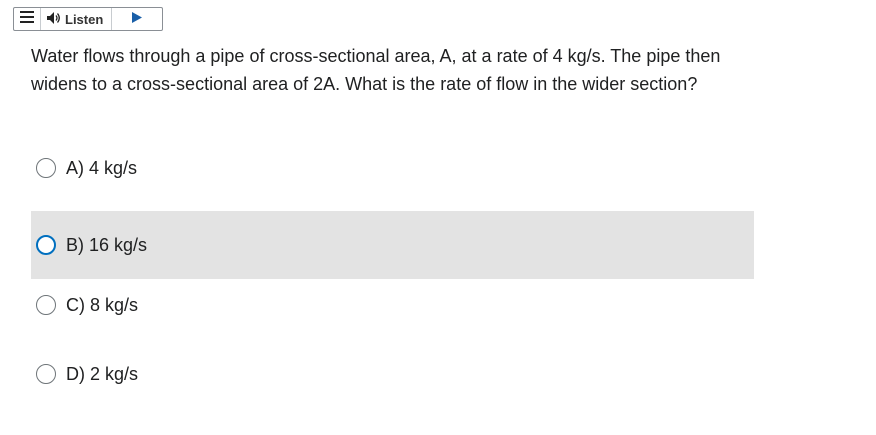 This screenshot has width=876, height=435. What do you see at coordinates (56, 19) in the screenshot?
I see `speaker-icon` at bounding box center [56, 19].